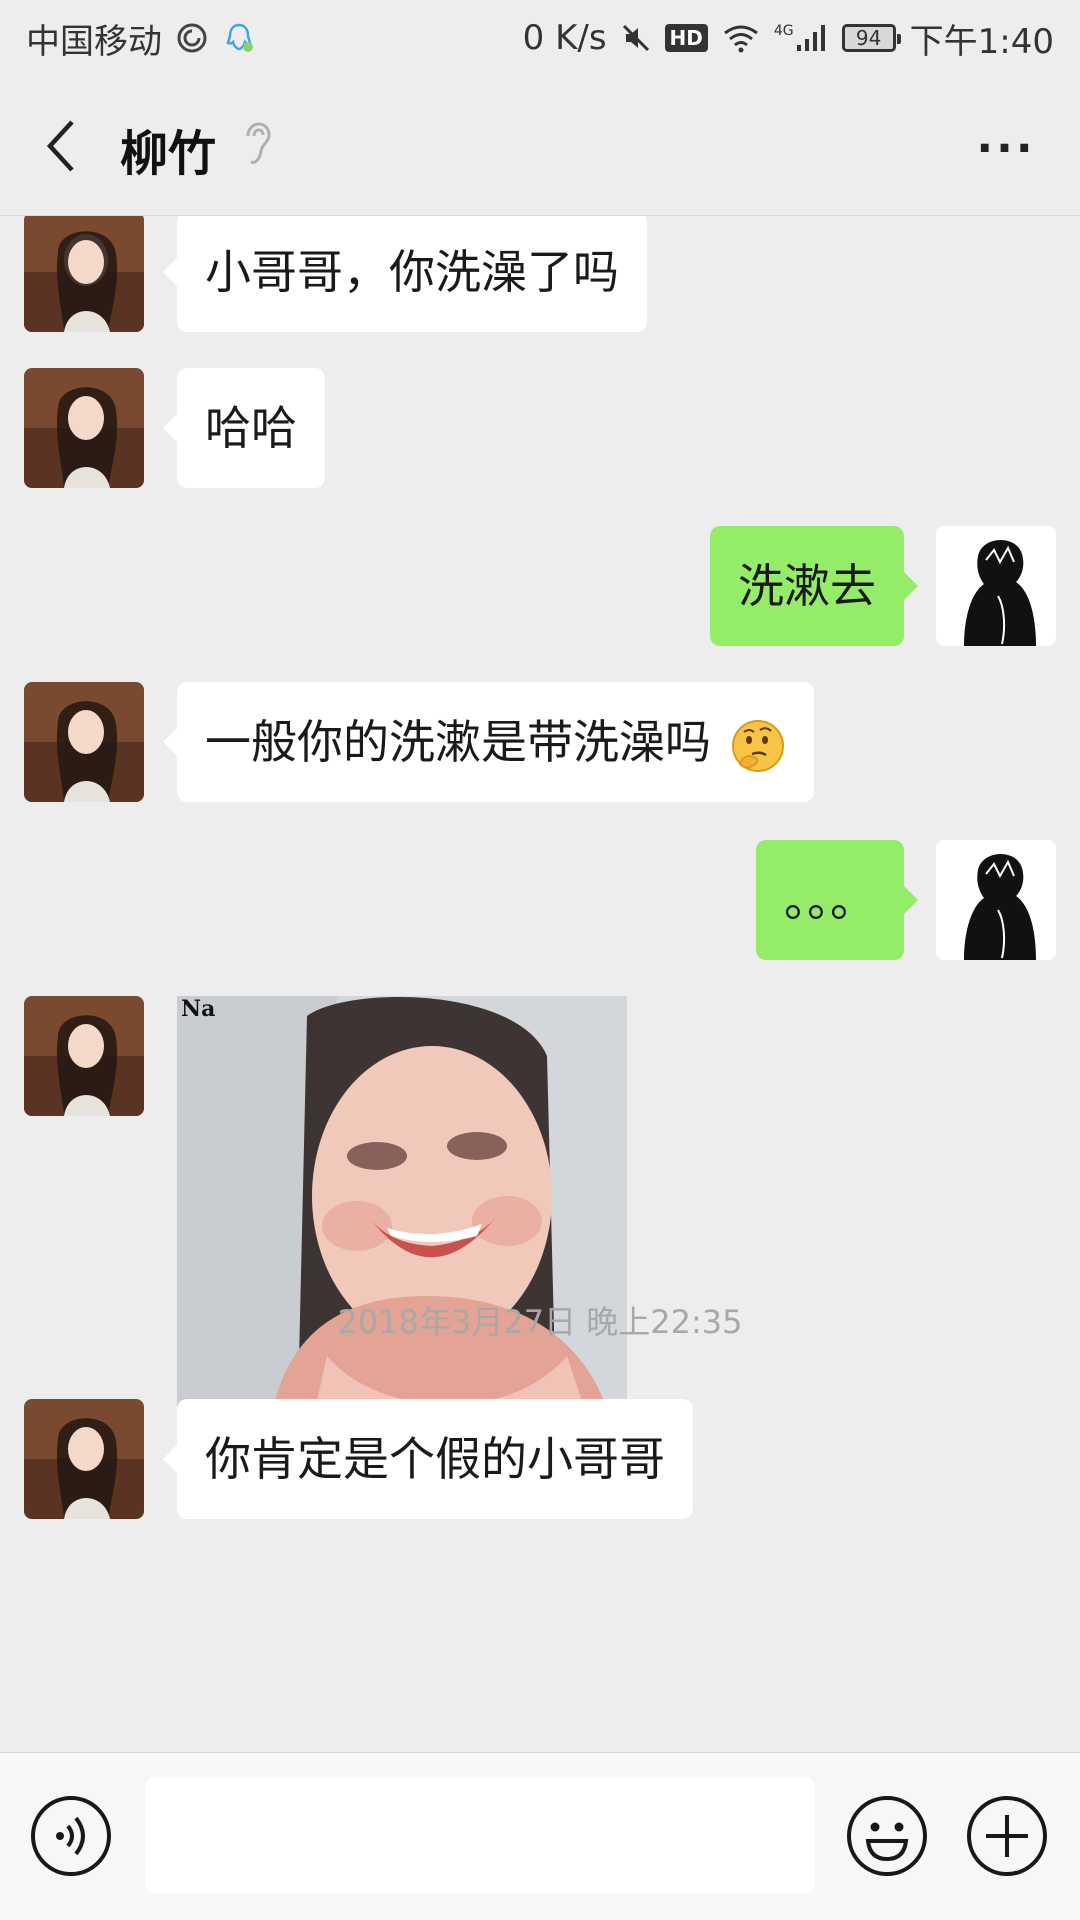 Image resolution: width=1080 pixels, height=1920 pixels. What do you see at coordinates (458, 742) in the screenshot?
I see `message-text: 一般你的洗漱是带洗澡吗` at bounding box center [458, 742].